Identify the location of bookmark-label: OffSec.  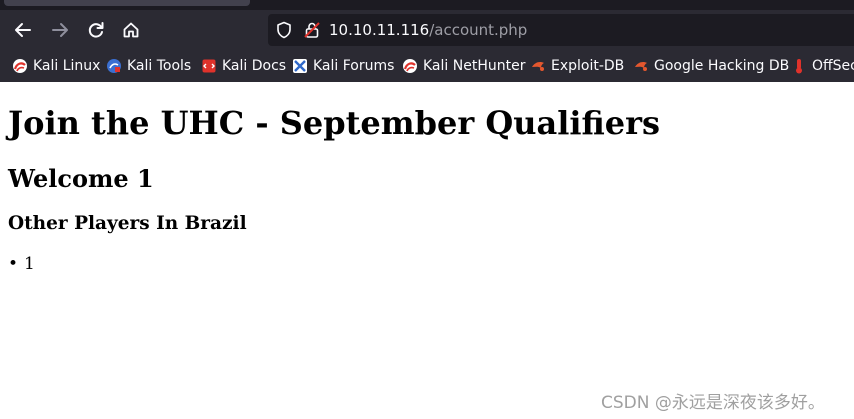
(833, 66).